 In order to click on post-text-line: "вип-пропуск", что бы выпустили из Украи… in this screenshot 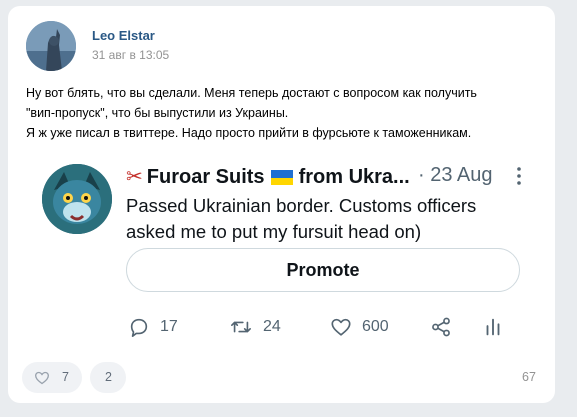, I will do `click(157, 113)`.